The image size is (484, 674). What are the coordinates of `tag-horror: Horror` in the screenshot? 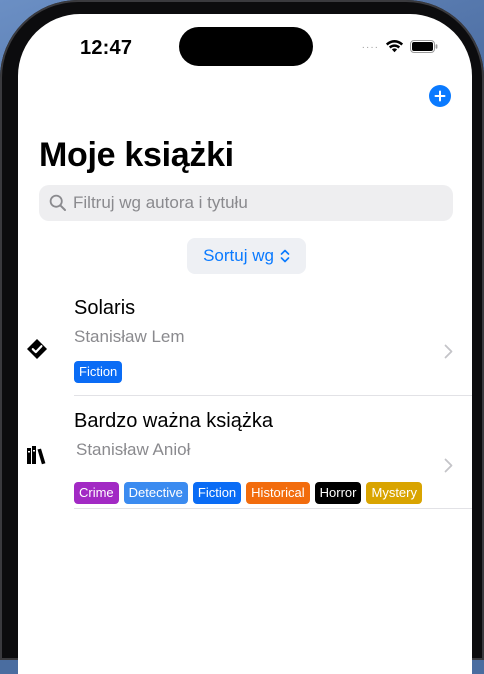 It's located at (338, 493).